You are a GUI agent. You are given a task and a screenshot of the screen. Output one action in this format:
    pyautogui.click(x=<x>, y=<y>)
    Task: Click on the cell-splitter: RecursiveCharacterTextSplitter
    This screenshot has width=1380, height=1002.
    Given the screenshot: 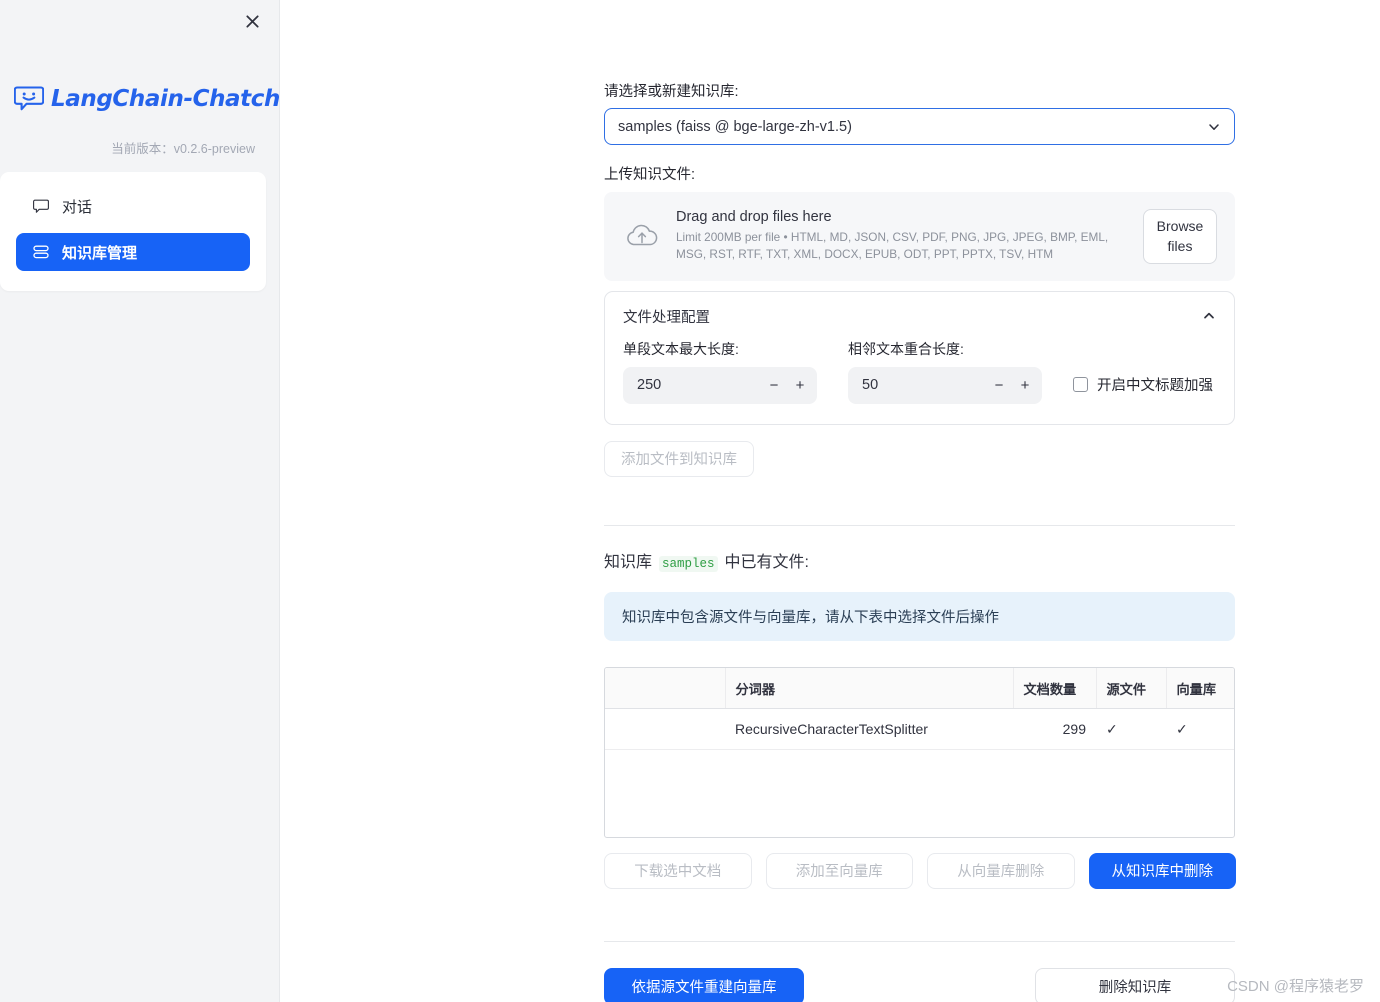 What is the action you would take?
    pyautogui.click(x=869, y=729)
    